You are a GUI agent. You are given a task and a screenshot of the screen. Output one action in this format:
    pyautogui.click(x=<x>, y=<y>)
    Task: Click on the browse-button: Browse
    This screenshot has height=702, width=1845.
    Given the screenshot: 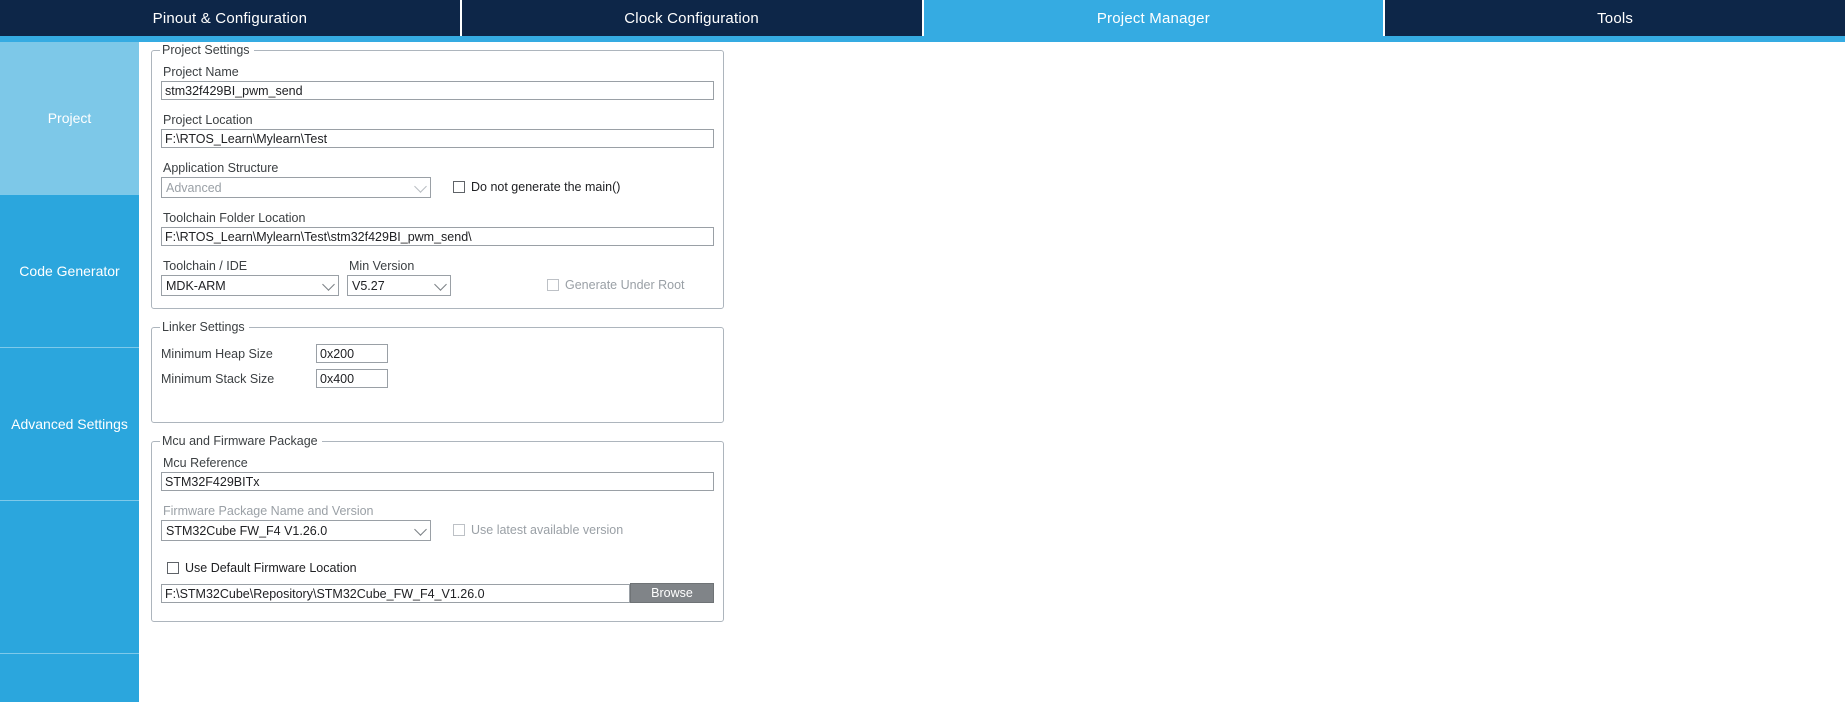 What is the action you would take?
    pyautogui.click(x=672, y=593)
    